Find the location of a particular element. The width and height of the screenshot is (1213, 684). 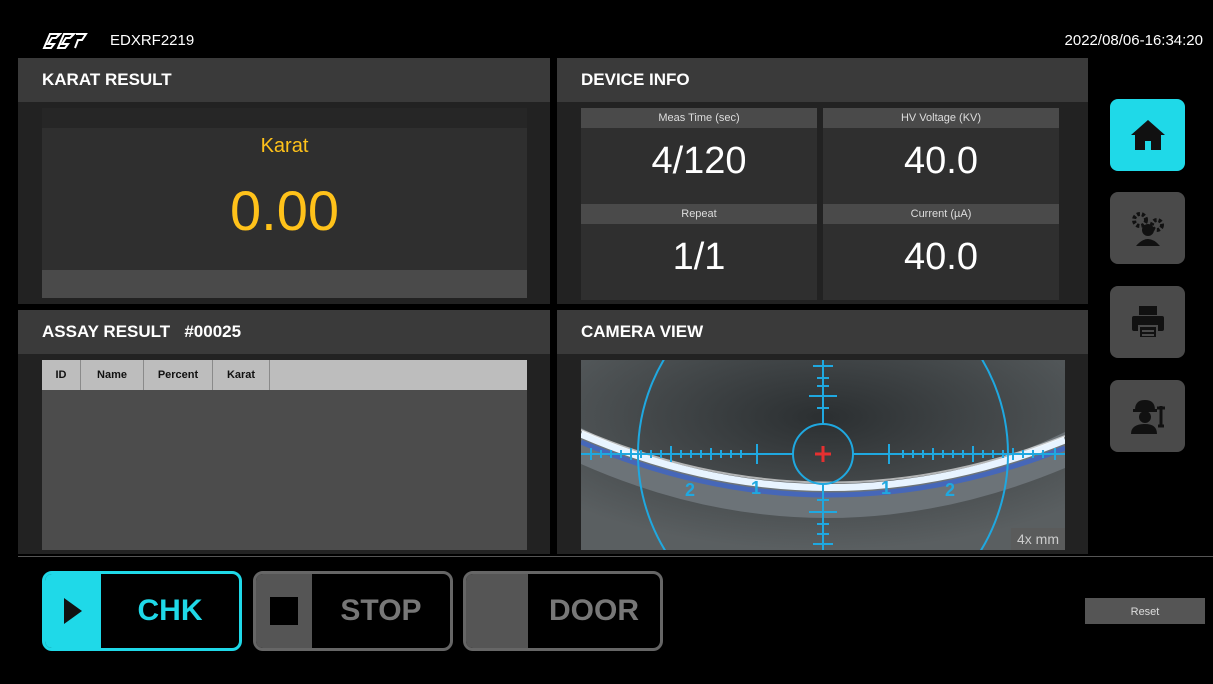

karat-value: 0.00 is located at coordinates (284, 210).